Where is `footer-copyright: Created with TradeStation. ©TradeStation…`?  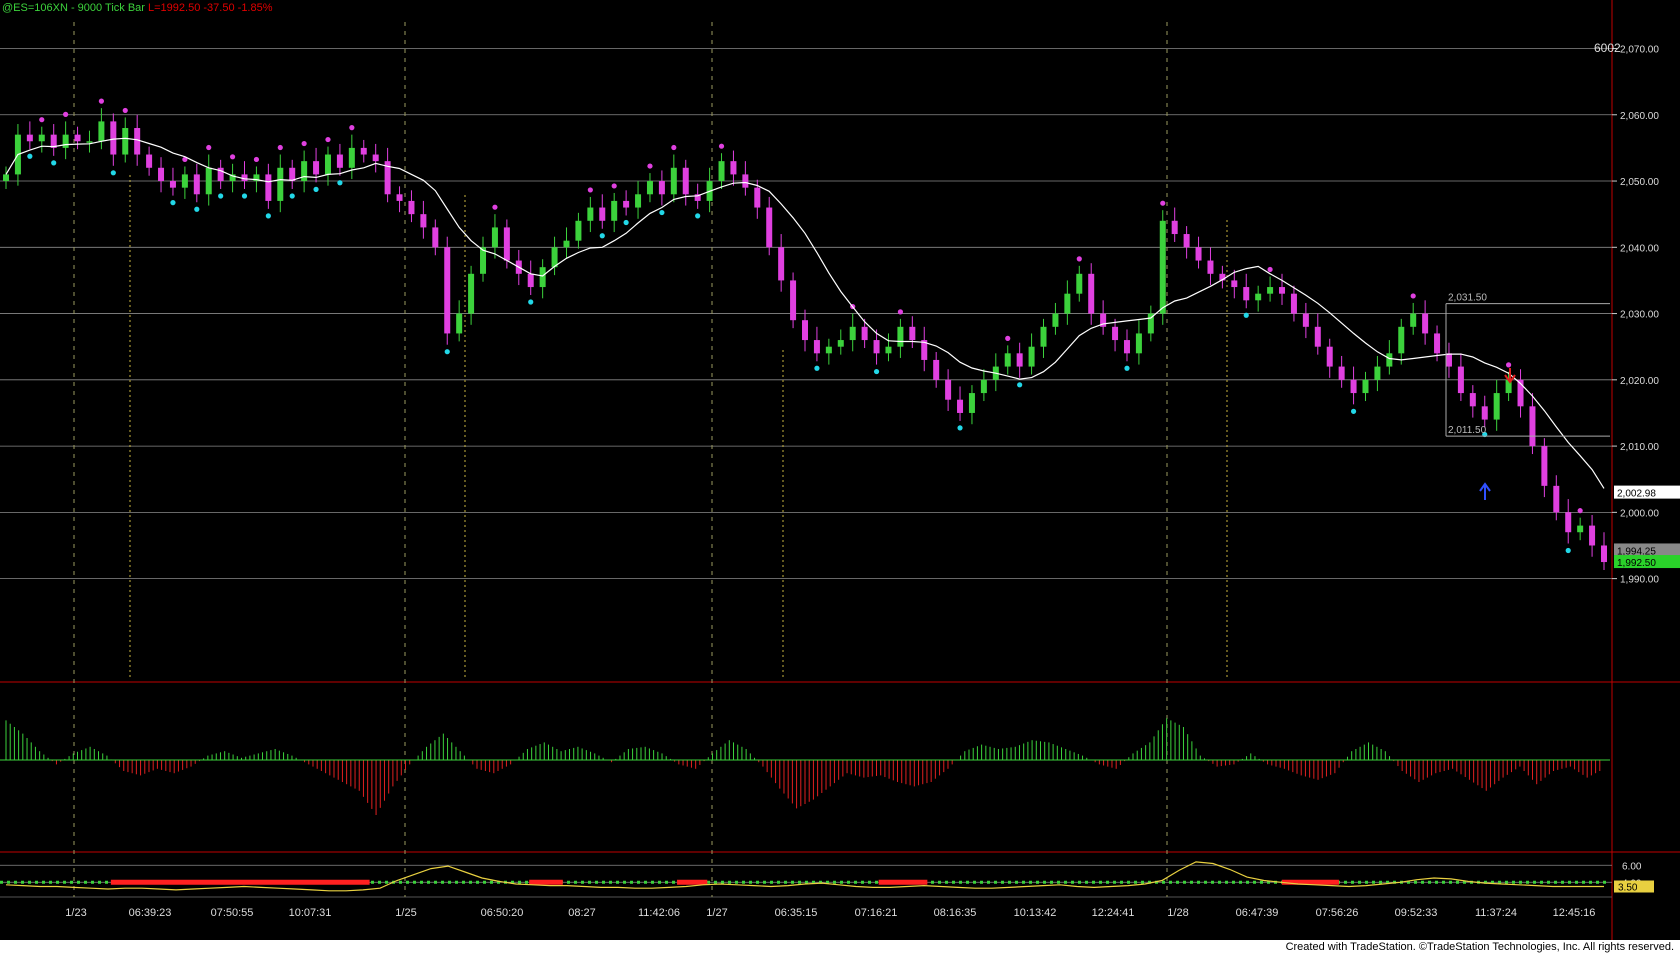 footer-copyright: Created with TradeStation. ©TradeStation… is located at coordinates (1479, 947).